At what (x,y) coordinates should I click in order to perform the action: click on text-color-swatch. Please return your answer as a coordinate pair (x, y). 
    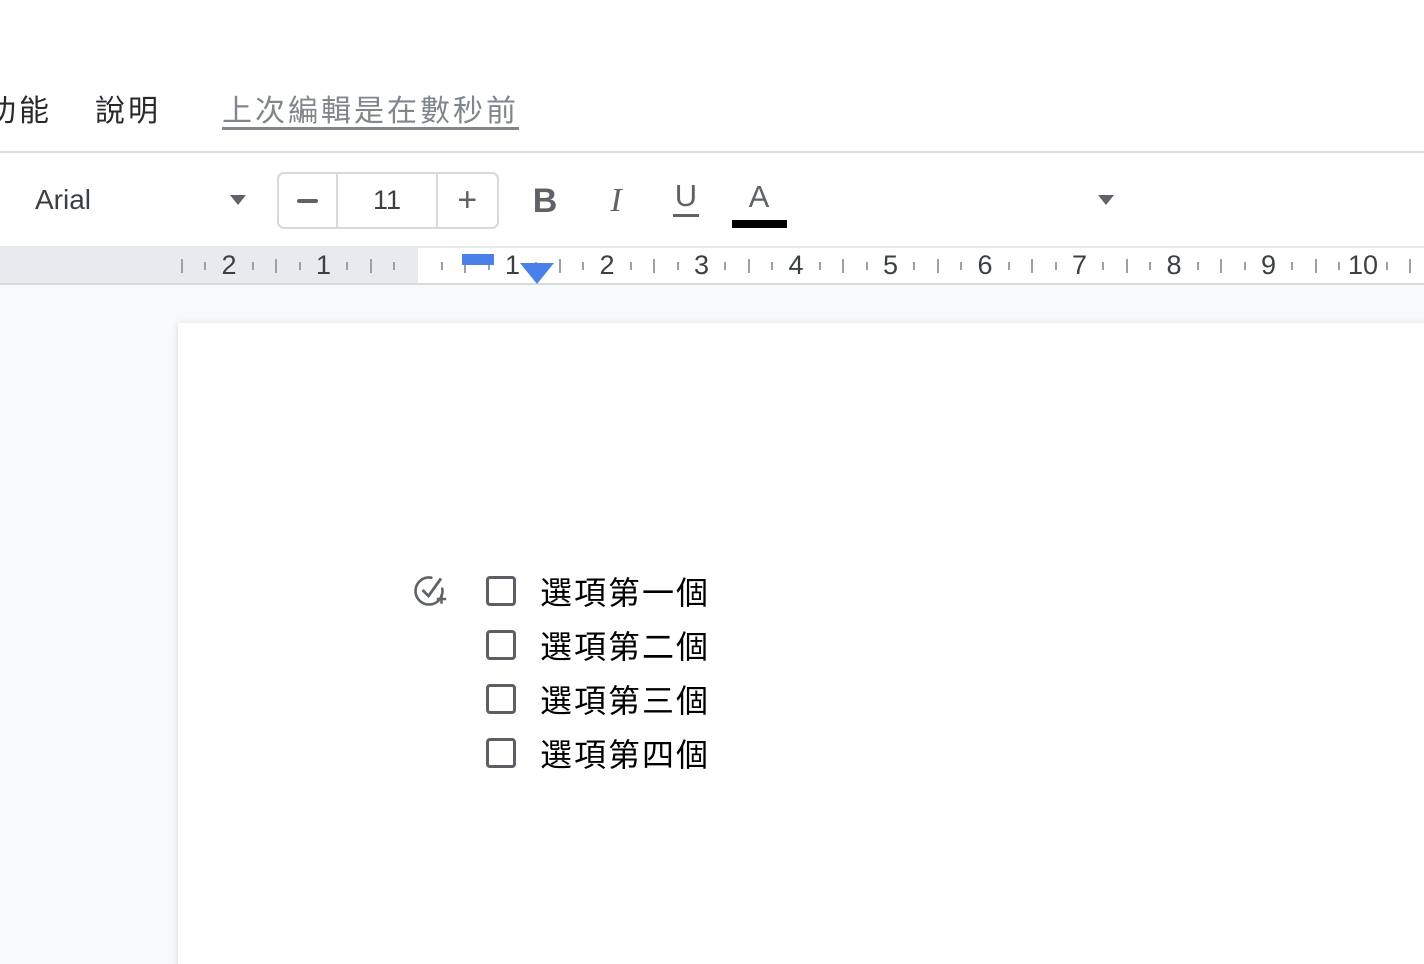
    Looking at the image, I should click on (759, 223).